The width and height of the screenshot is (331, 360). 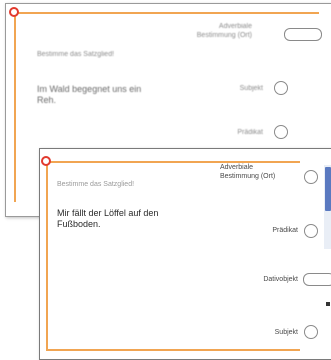 What do you see at coordinates (328, 304) in the screenshot?
I see `square-marker-icon` at bounding box center [328, 304].